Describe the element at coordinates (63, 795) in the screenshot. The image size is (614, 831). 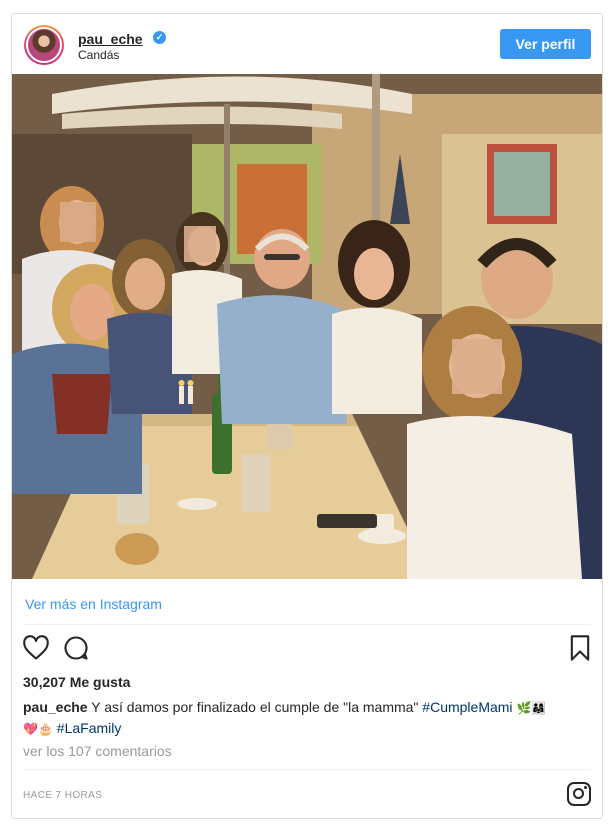
I see `post-timestamp: HACE 7 HORAS` at that location.